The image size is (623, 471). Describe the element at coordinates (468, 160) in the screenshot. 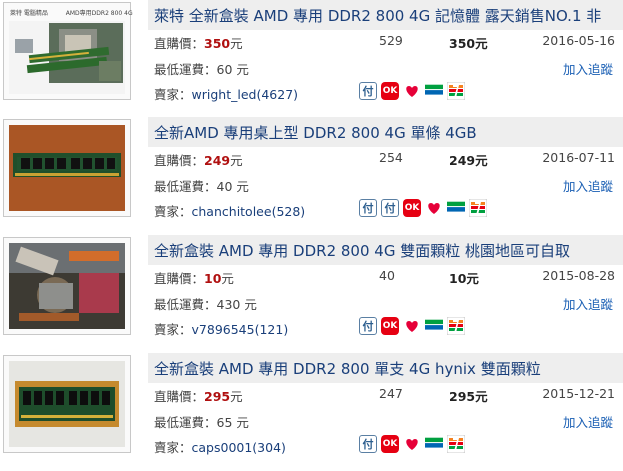

I see `final-price: 249元` at that location.